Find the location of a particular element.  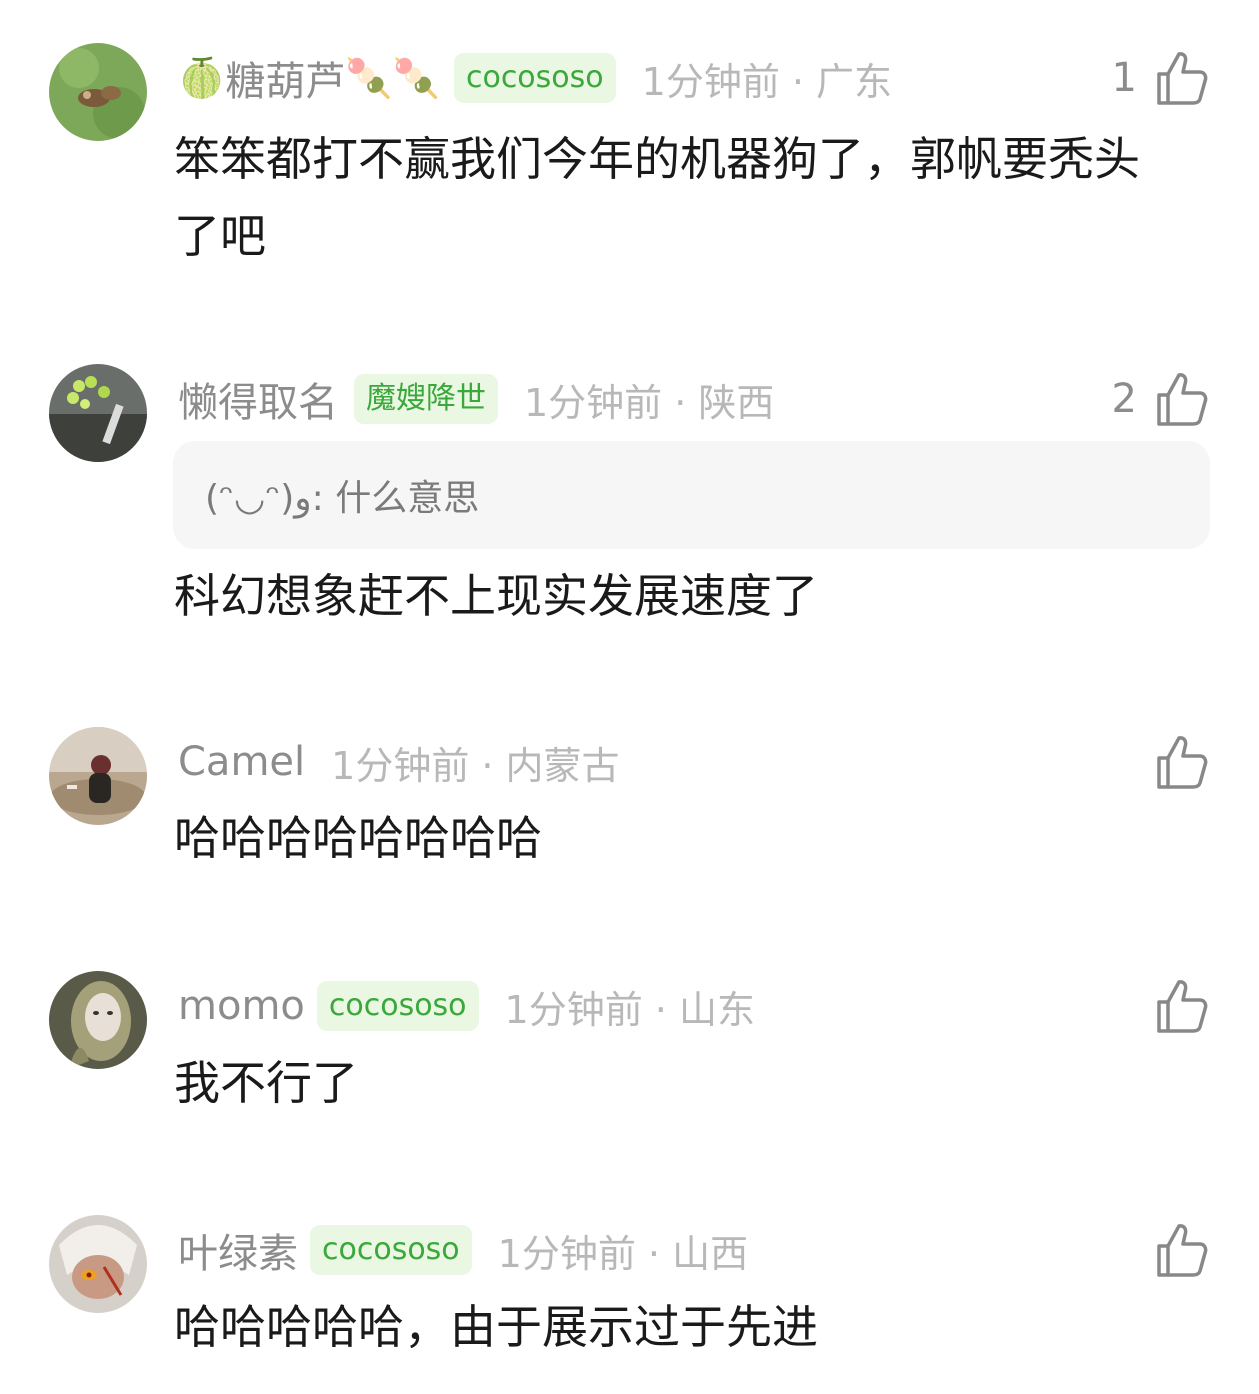

comment-header: 🍈 糖葫芦 🍡🍡 cocososo 1分钟前 · 广东 is located at coordinates (535, 78).